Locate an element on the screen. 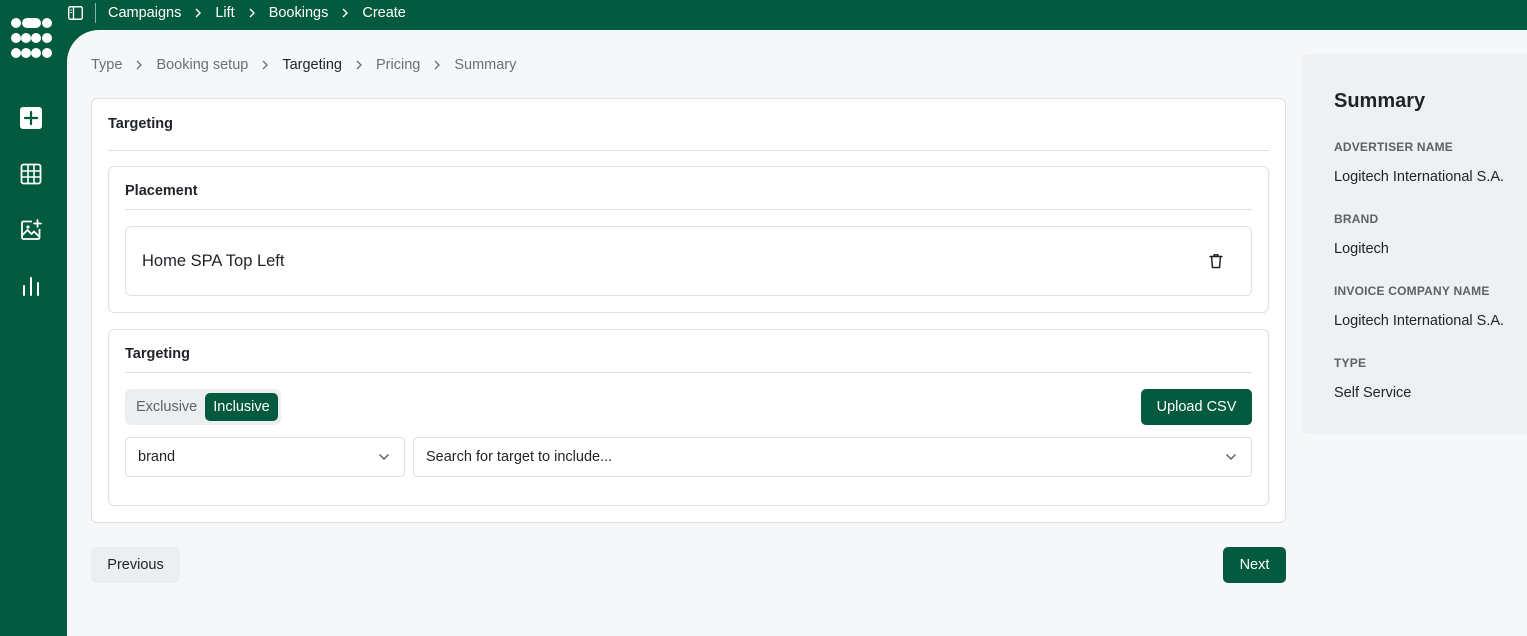  inclusion-toggle: Exclusive Inclusive is located at coordinates (203, 407).